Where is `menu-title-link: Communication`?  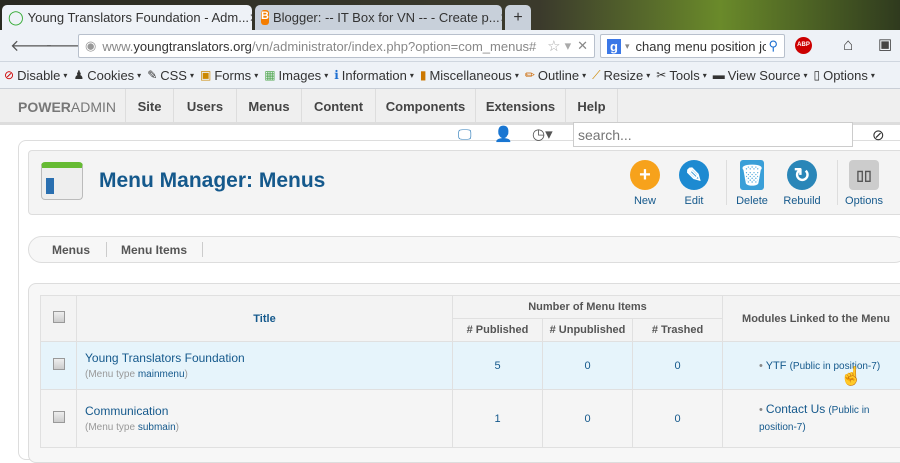
menu-title-link: Communication is located at coordinates (126, 411).